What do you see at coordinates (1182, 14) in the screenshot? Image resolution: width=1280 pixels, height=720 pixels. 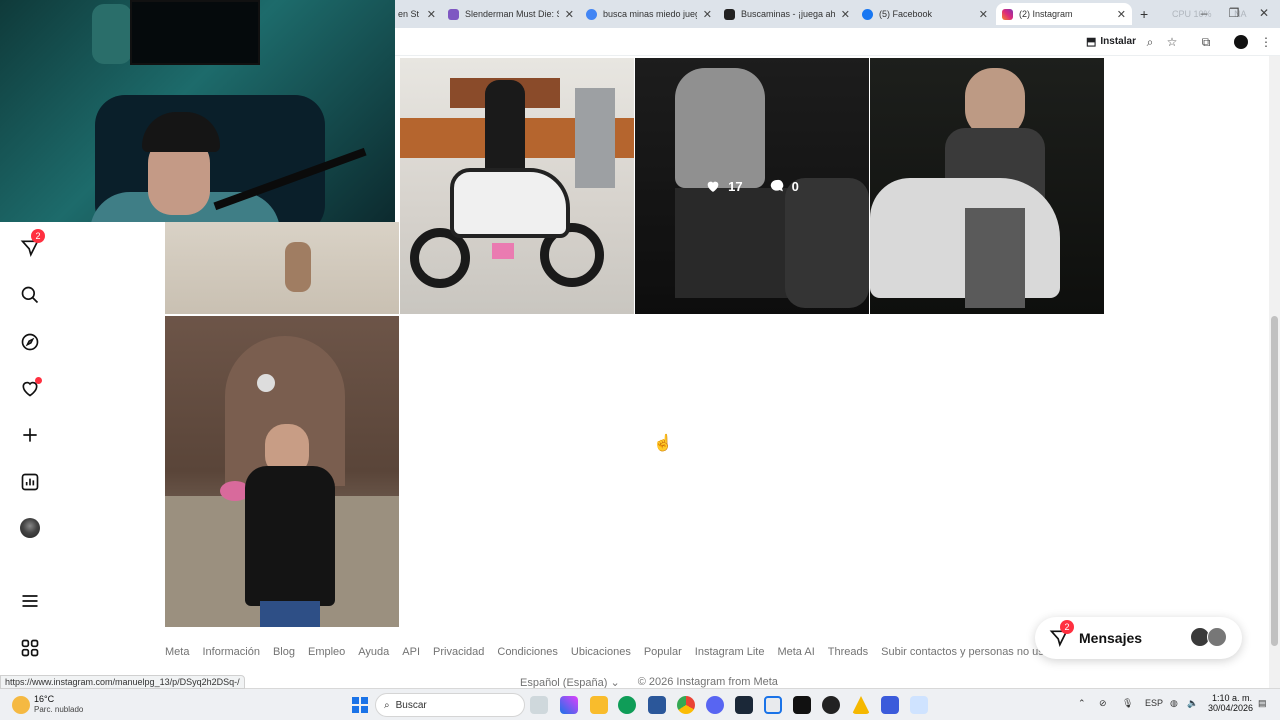 I see `cpu-label: CPU` at bounding box center [1182, 14].